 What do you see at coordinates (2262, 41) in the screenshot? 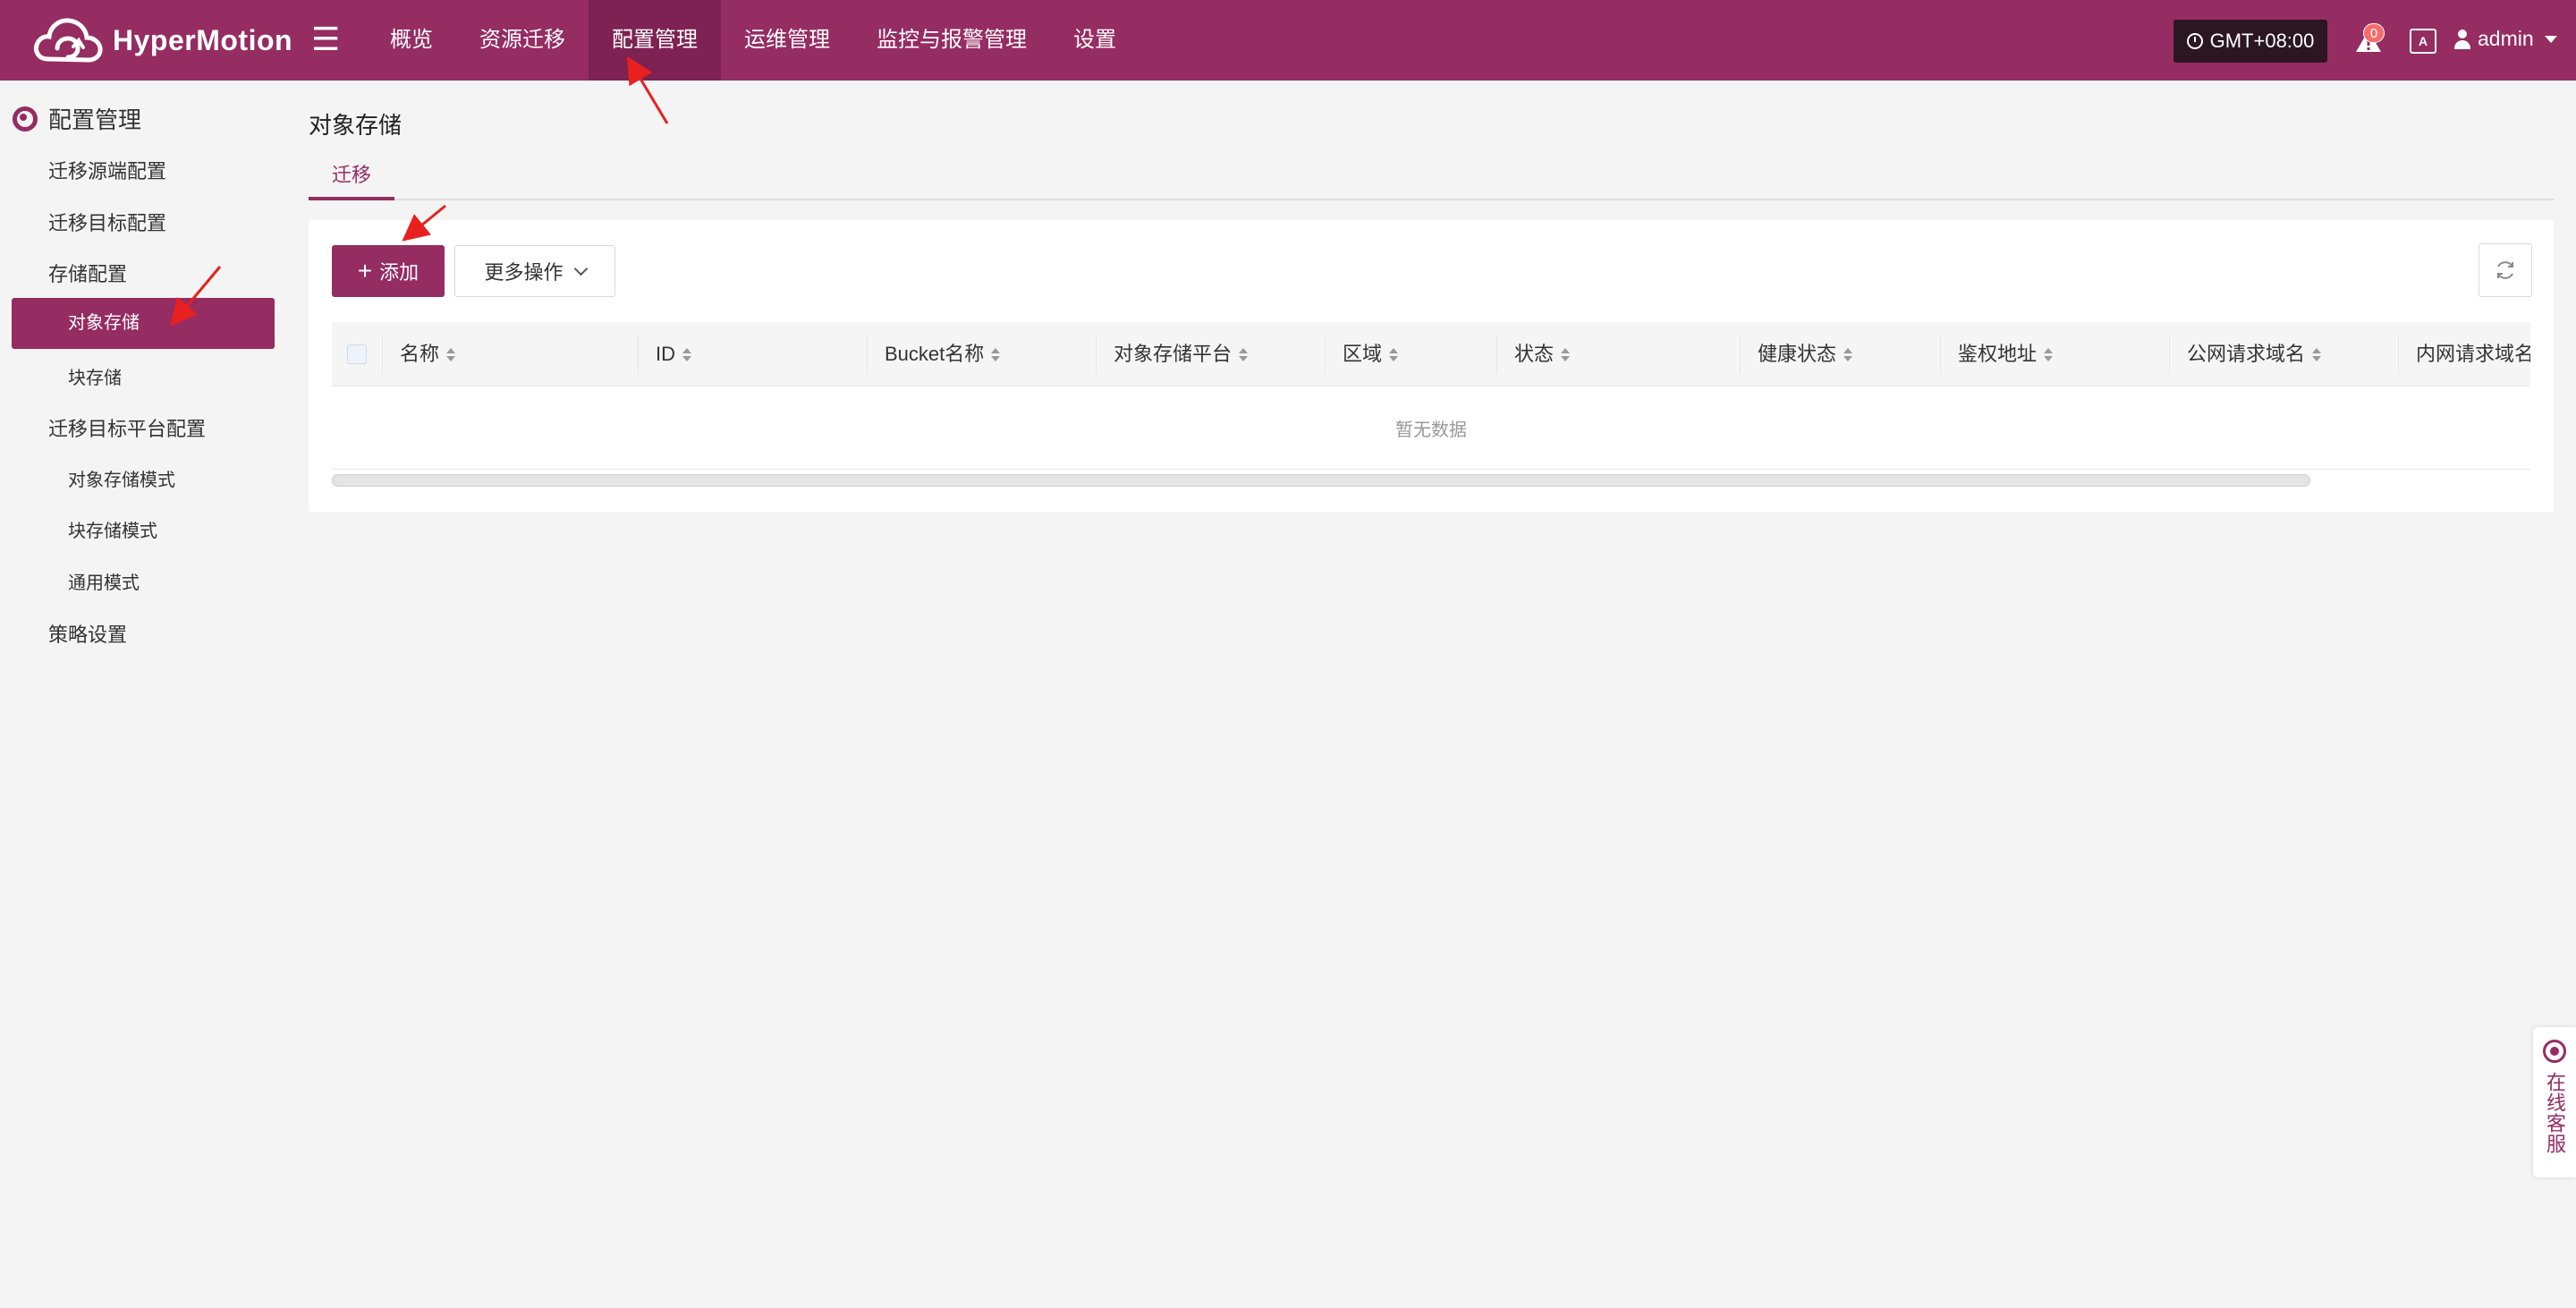
I see `timezone-label: GMT+08:00` at bounding box center [2262, 41].